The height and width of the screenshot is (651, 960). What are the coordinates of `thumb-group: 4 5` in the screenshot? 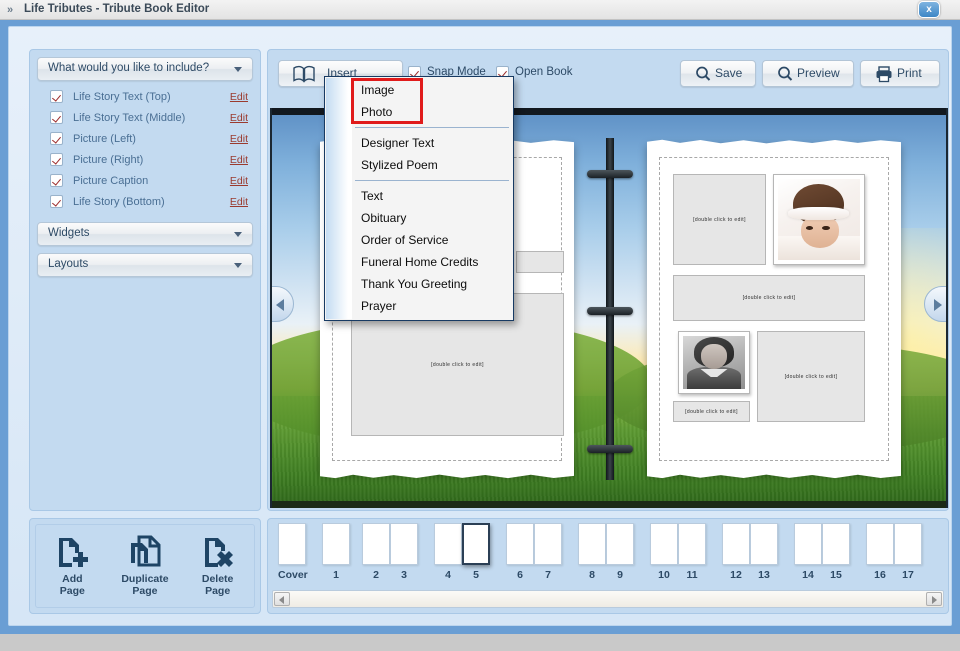 It's located at (462, 552).